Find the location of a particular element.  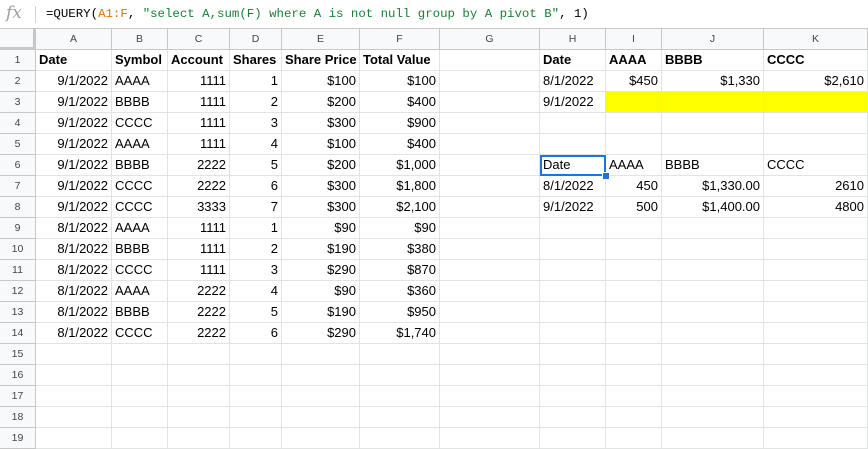

row-header-12: 12 is located at coordinates (18, 291).